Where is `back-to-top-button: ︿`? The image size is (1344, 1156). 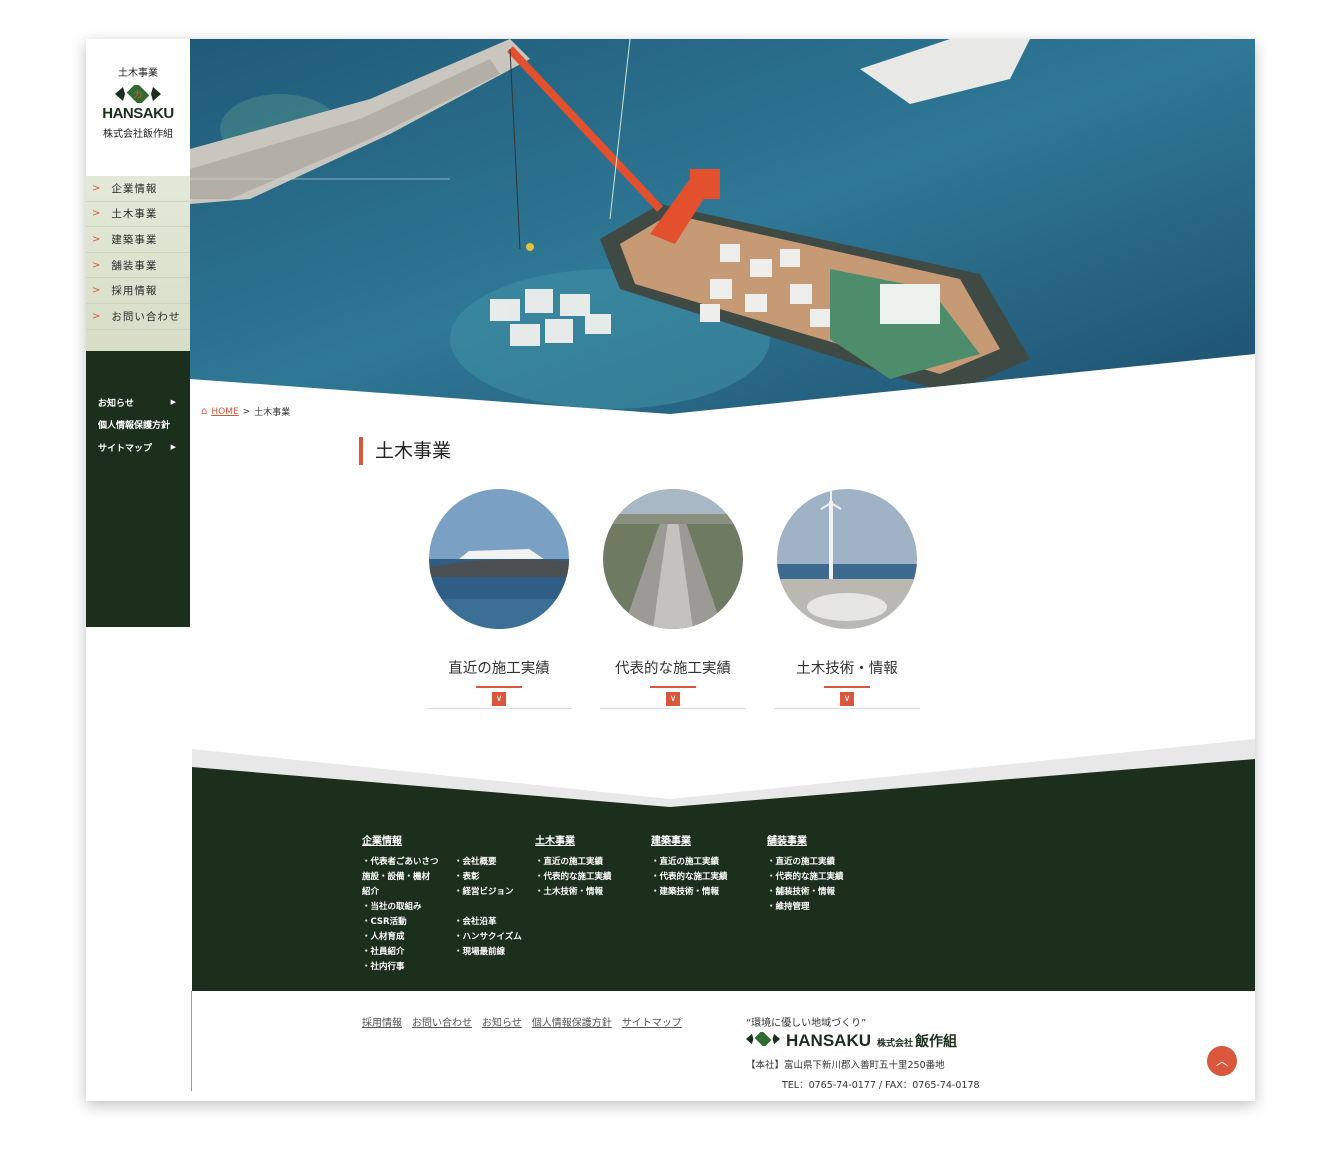 back-to-top-button: ︿ is located at coordinates (1222, 1061).